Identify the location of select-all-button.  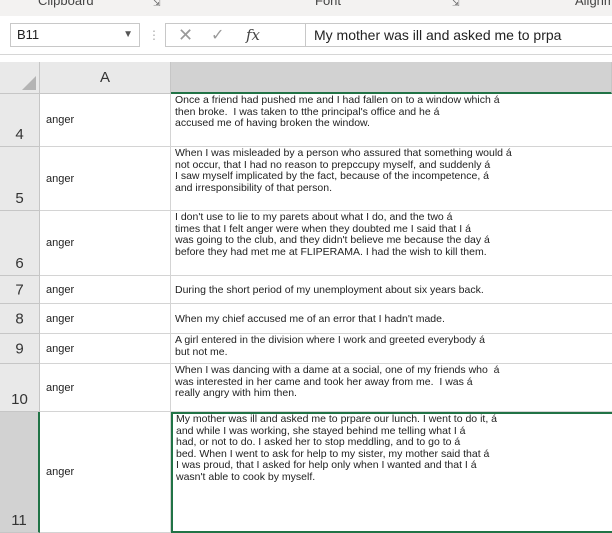
(20, 78).